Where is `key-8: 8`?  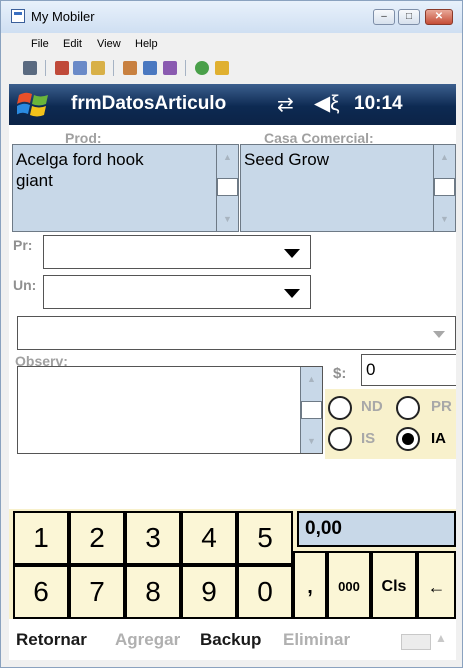 key-8: 8 is located at coordinates (153, 592).